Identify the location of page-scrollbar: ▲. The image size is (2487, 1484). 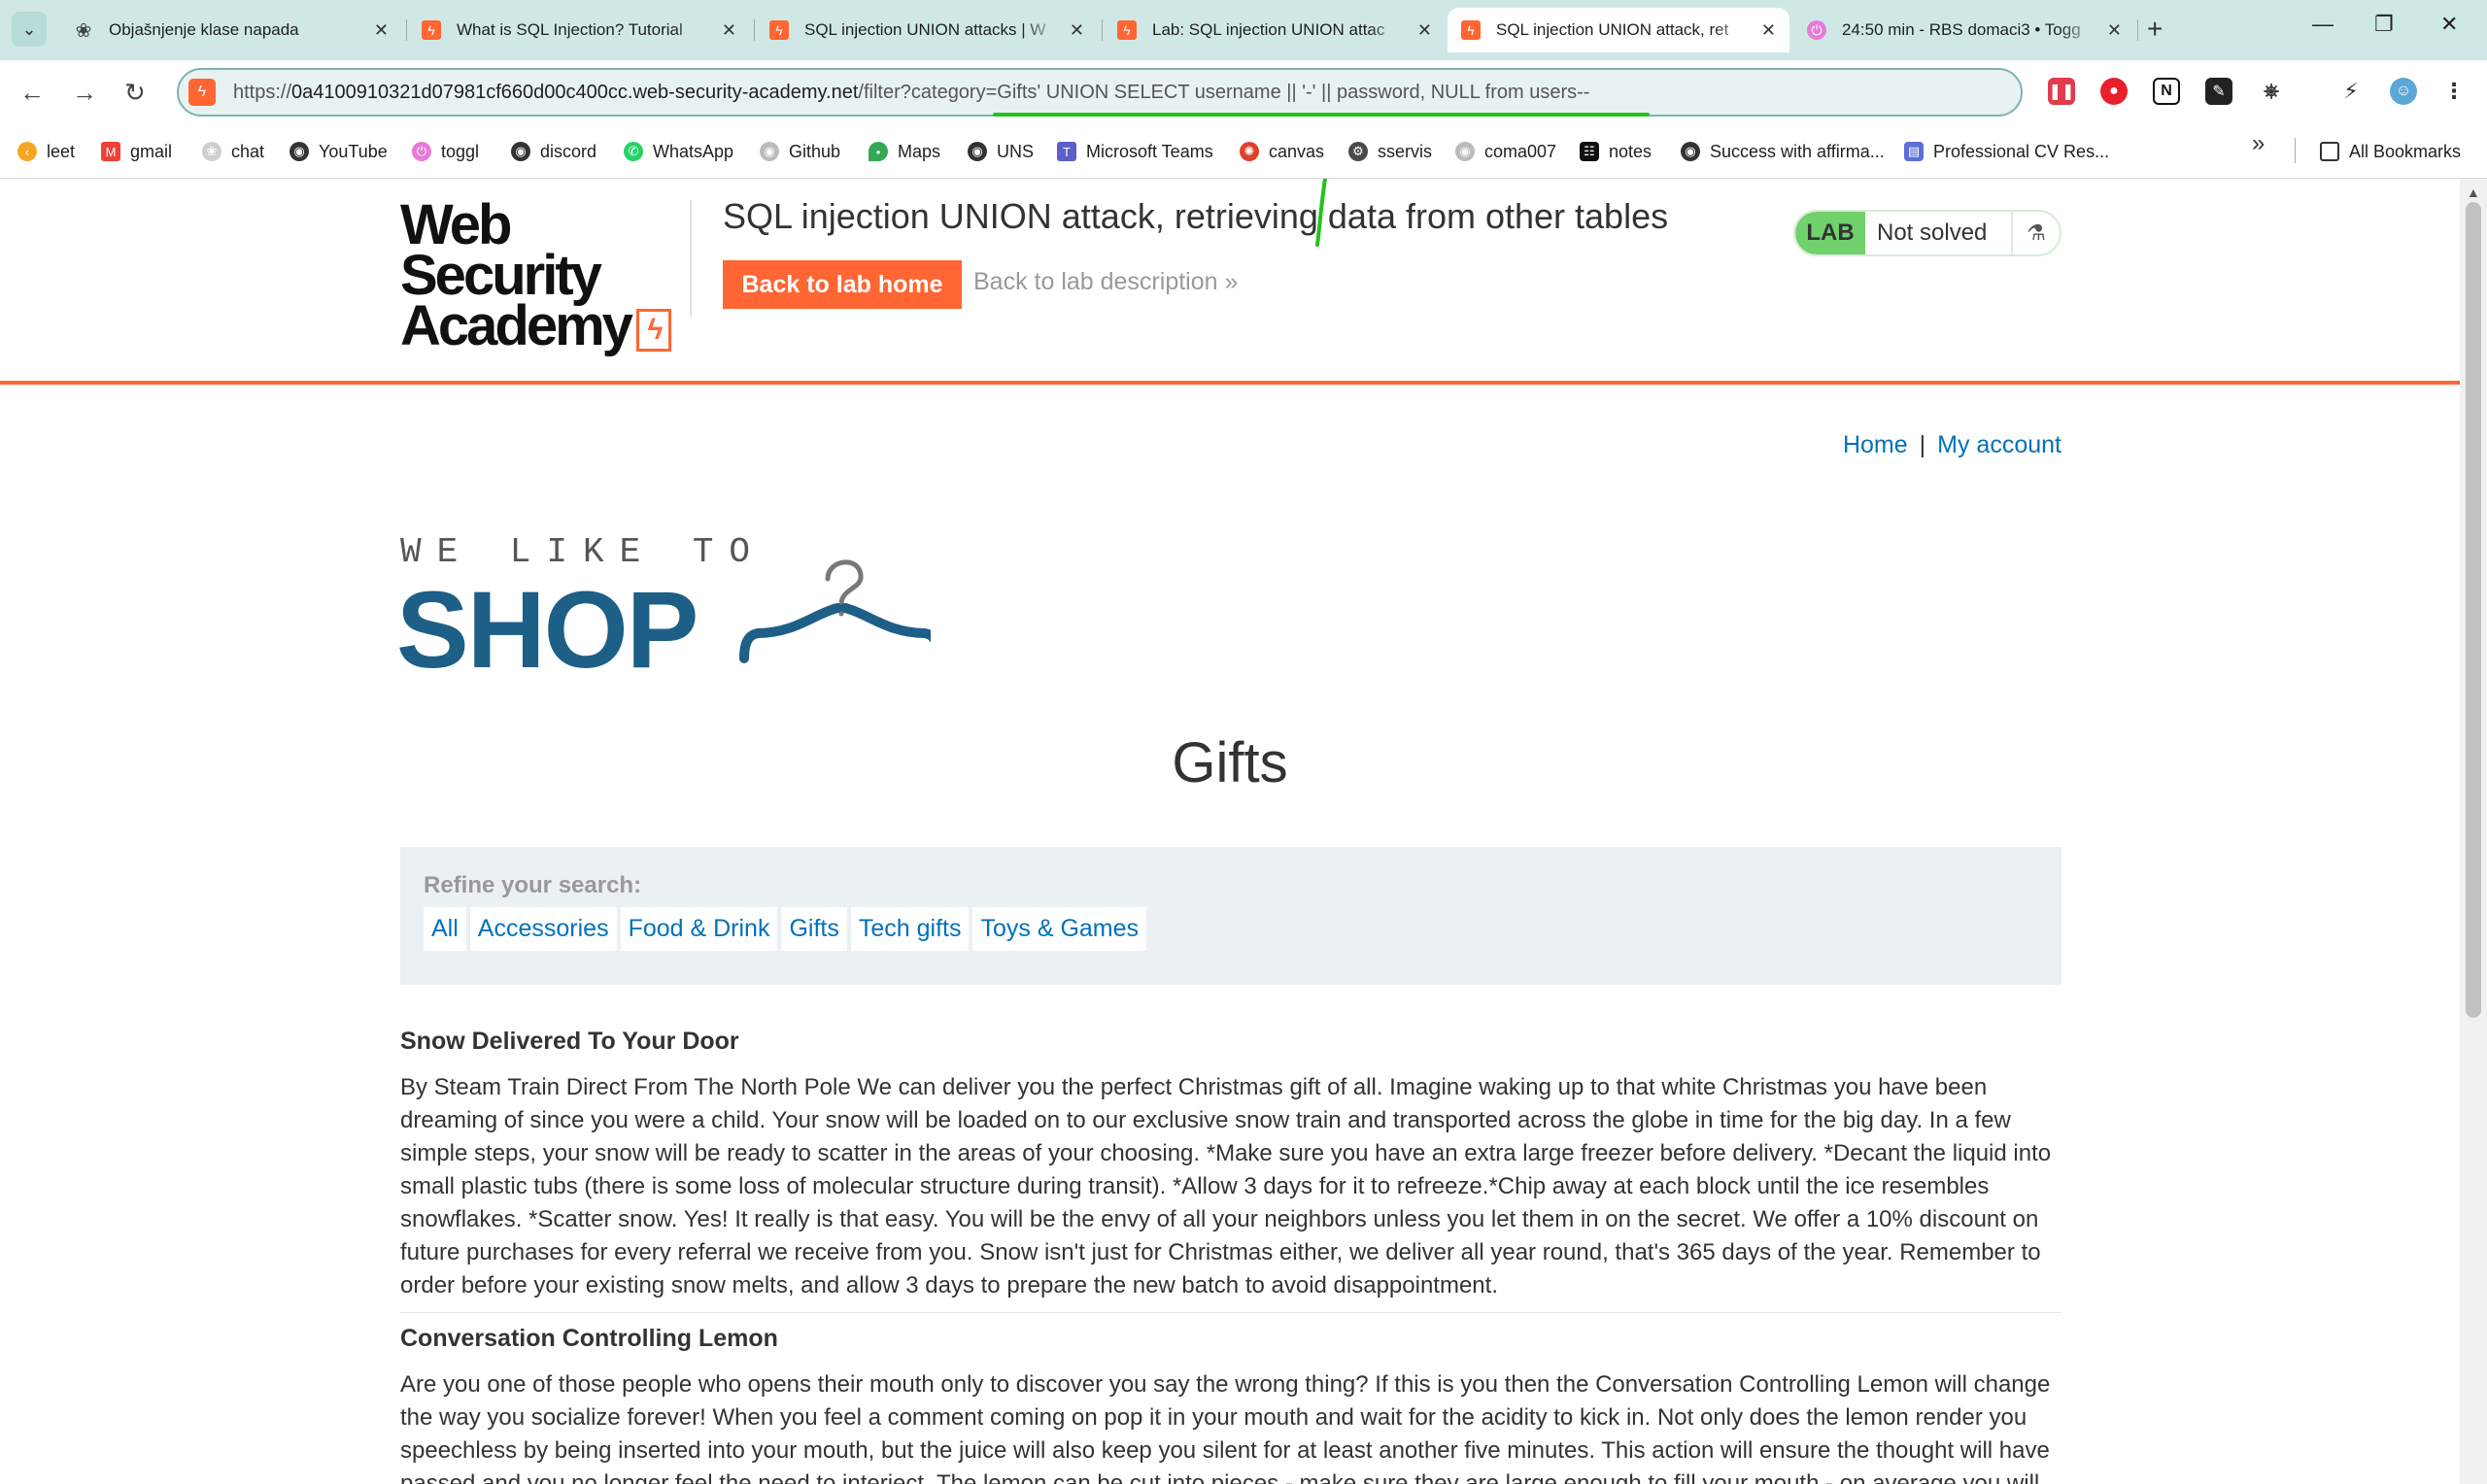
(2473, 831).